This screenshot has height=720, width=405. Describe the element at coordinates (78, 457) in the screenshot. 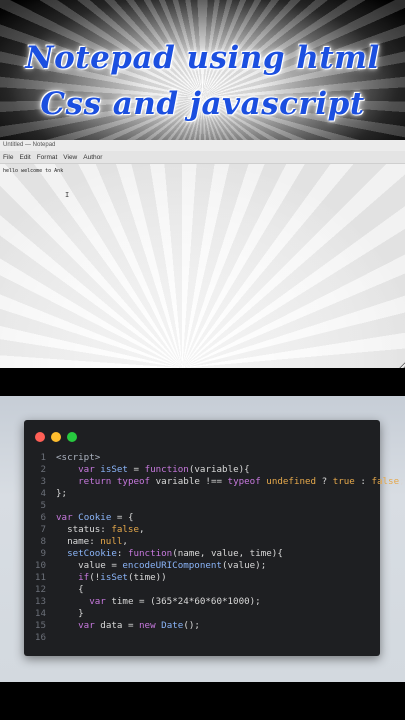

I see `code-text: <script>` at that location.